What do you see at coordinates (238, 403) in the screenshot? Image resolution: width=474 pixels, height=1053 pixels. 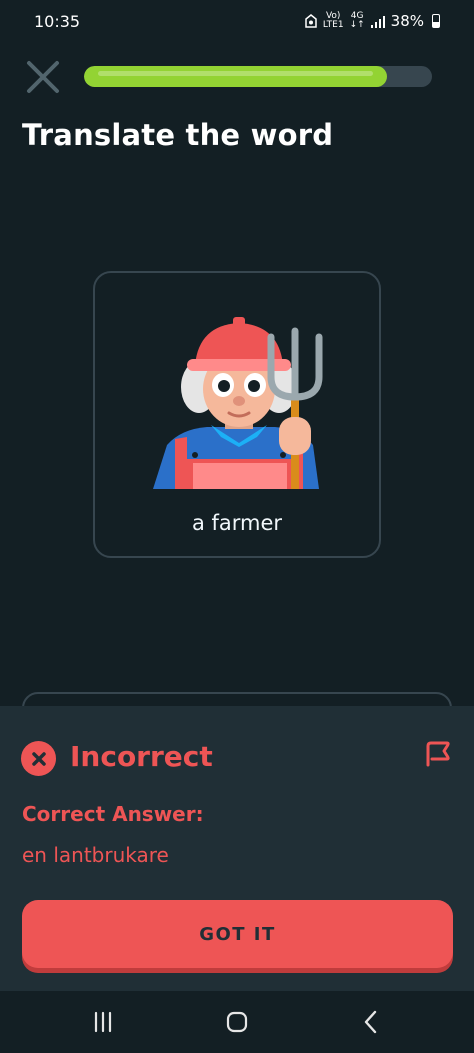 I see `farmer-illustration` at bounding box center [238, 403].